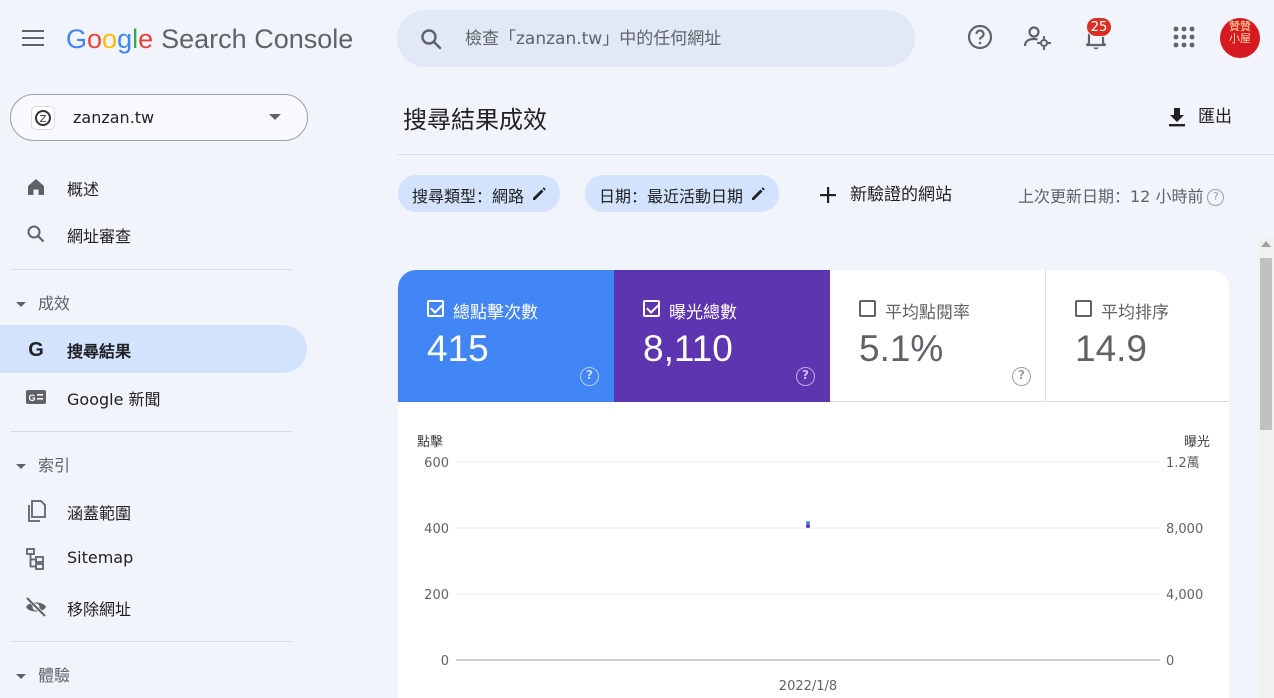  I want to click on apps-grid-icon, so click(1184, 37).